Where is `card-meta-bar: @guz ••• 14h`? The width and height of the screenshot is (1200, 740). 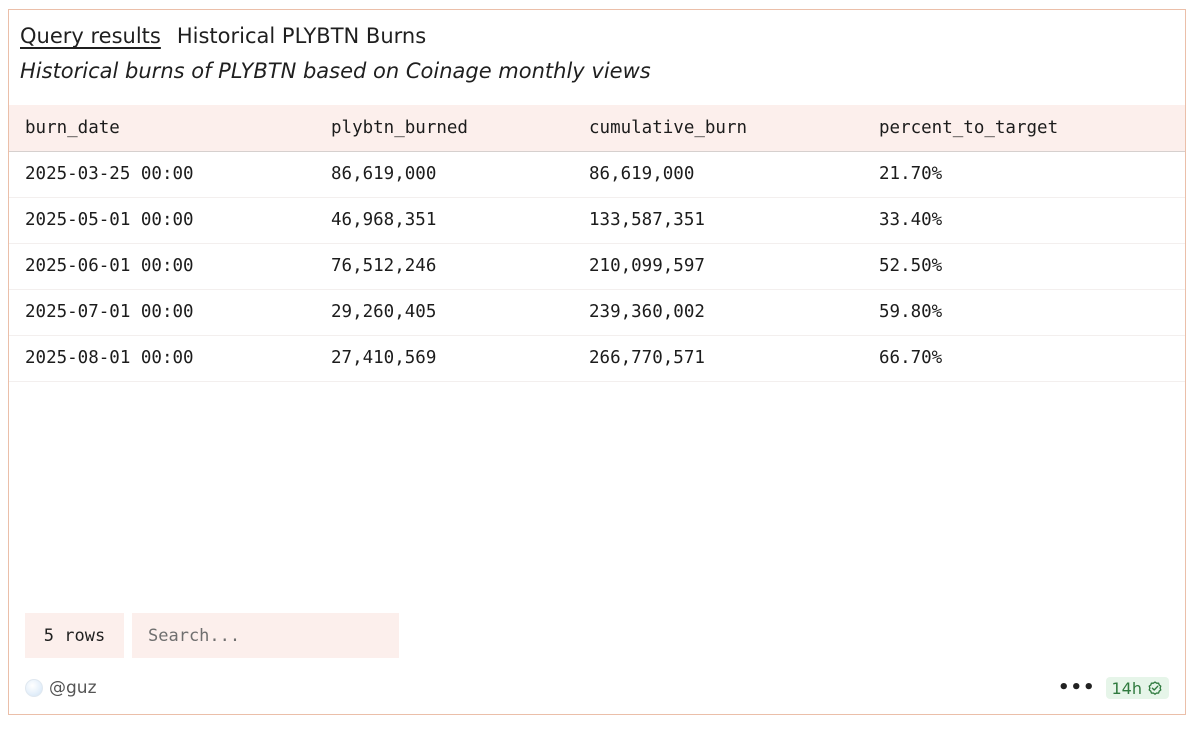
card-meta-bar: @guz ••• 14h is located at coordinates (597, 688).